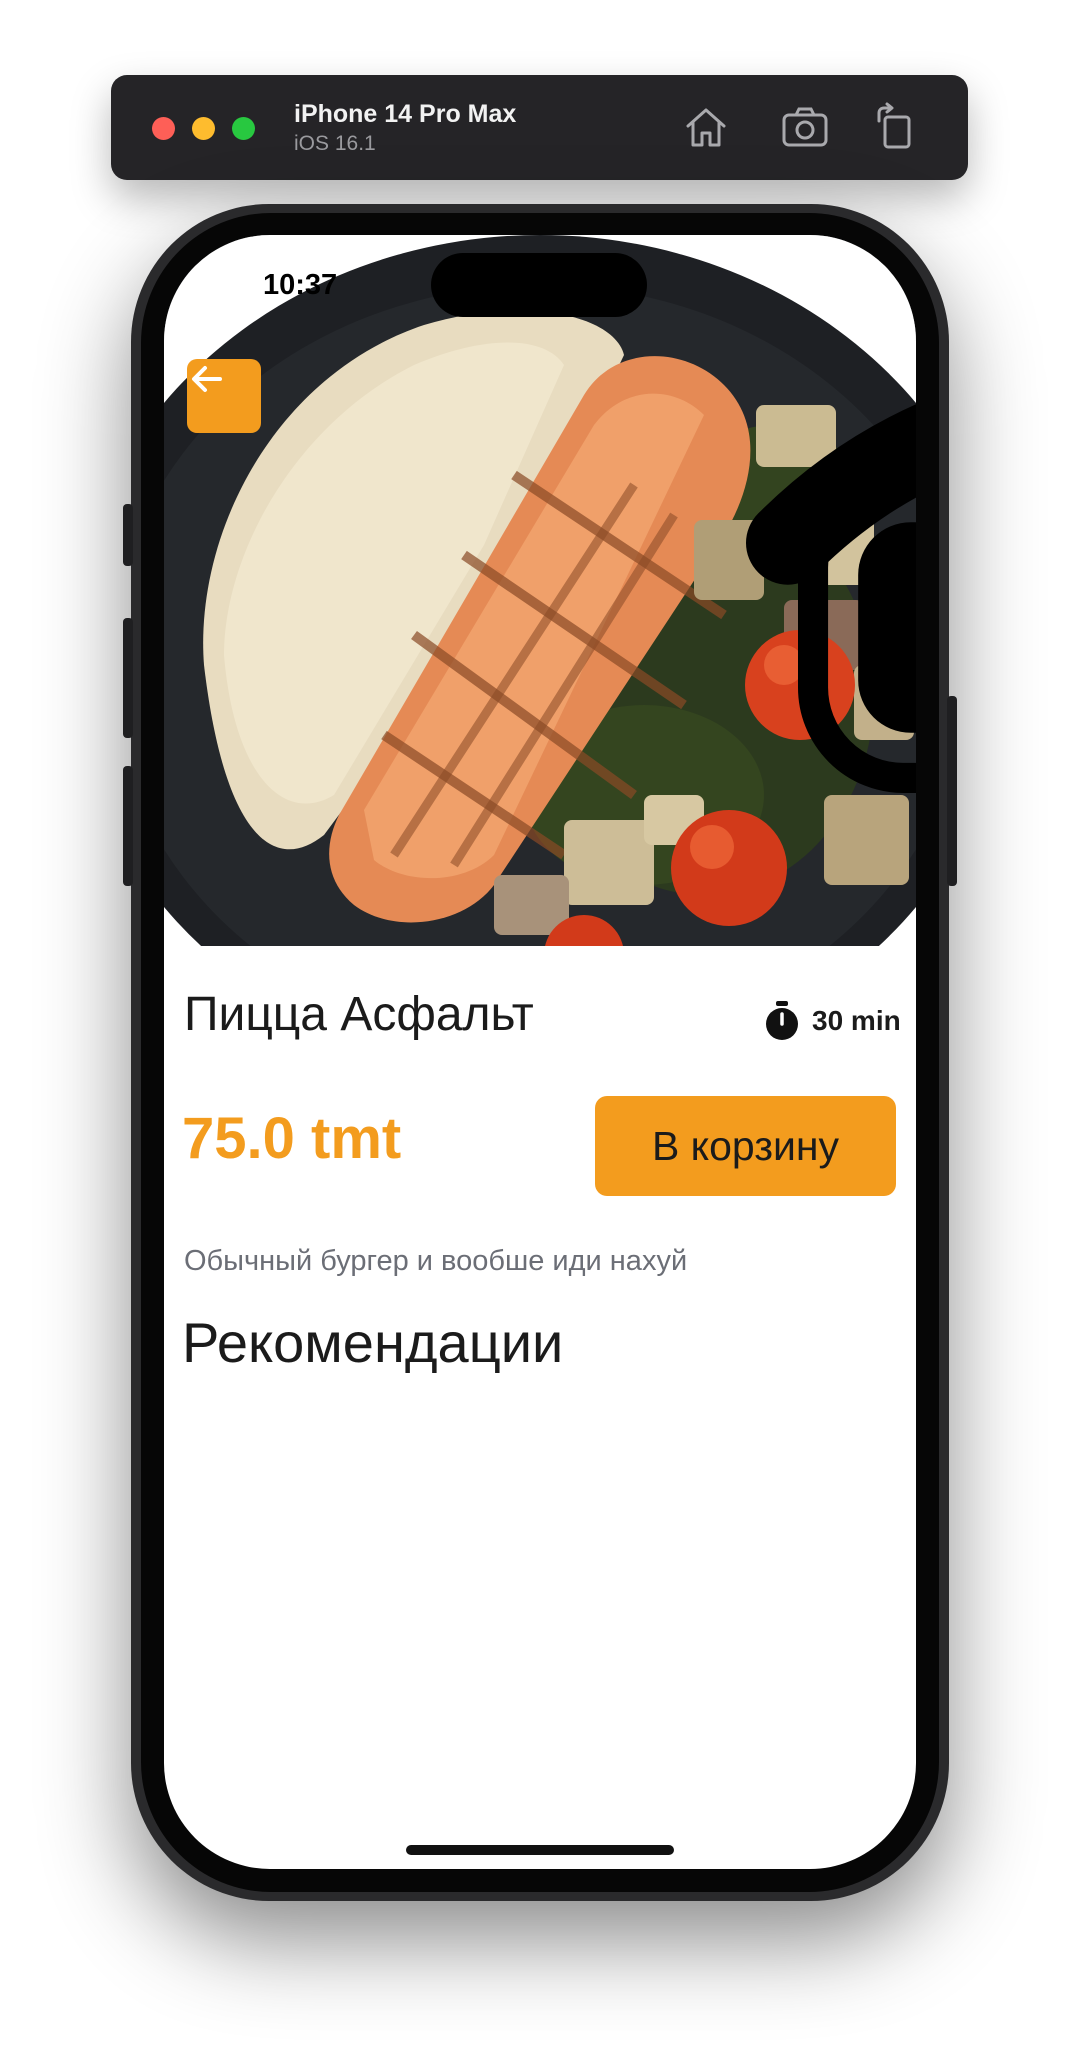 Image resolution: width=1080 pixels, height=2054 pixels. What do you see at coordinates (203, 128) in the screenshot?
I see `minimize-window-button` at bounding box center [203, 128].